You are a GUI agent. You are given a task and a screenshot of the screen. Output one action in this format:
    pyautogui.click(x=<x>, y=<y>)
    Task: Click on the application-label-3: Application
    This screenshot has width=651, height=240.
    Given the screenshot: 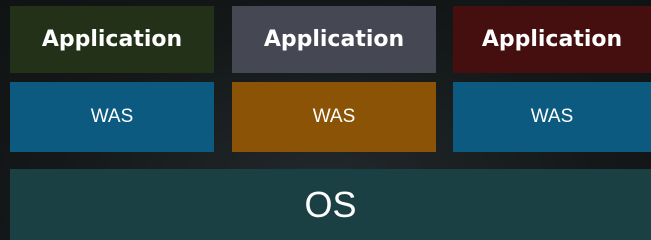 What is the action you would take?
    pyautogui.click(x=552, y=39)
    